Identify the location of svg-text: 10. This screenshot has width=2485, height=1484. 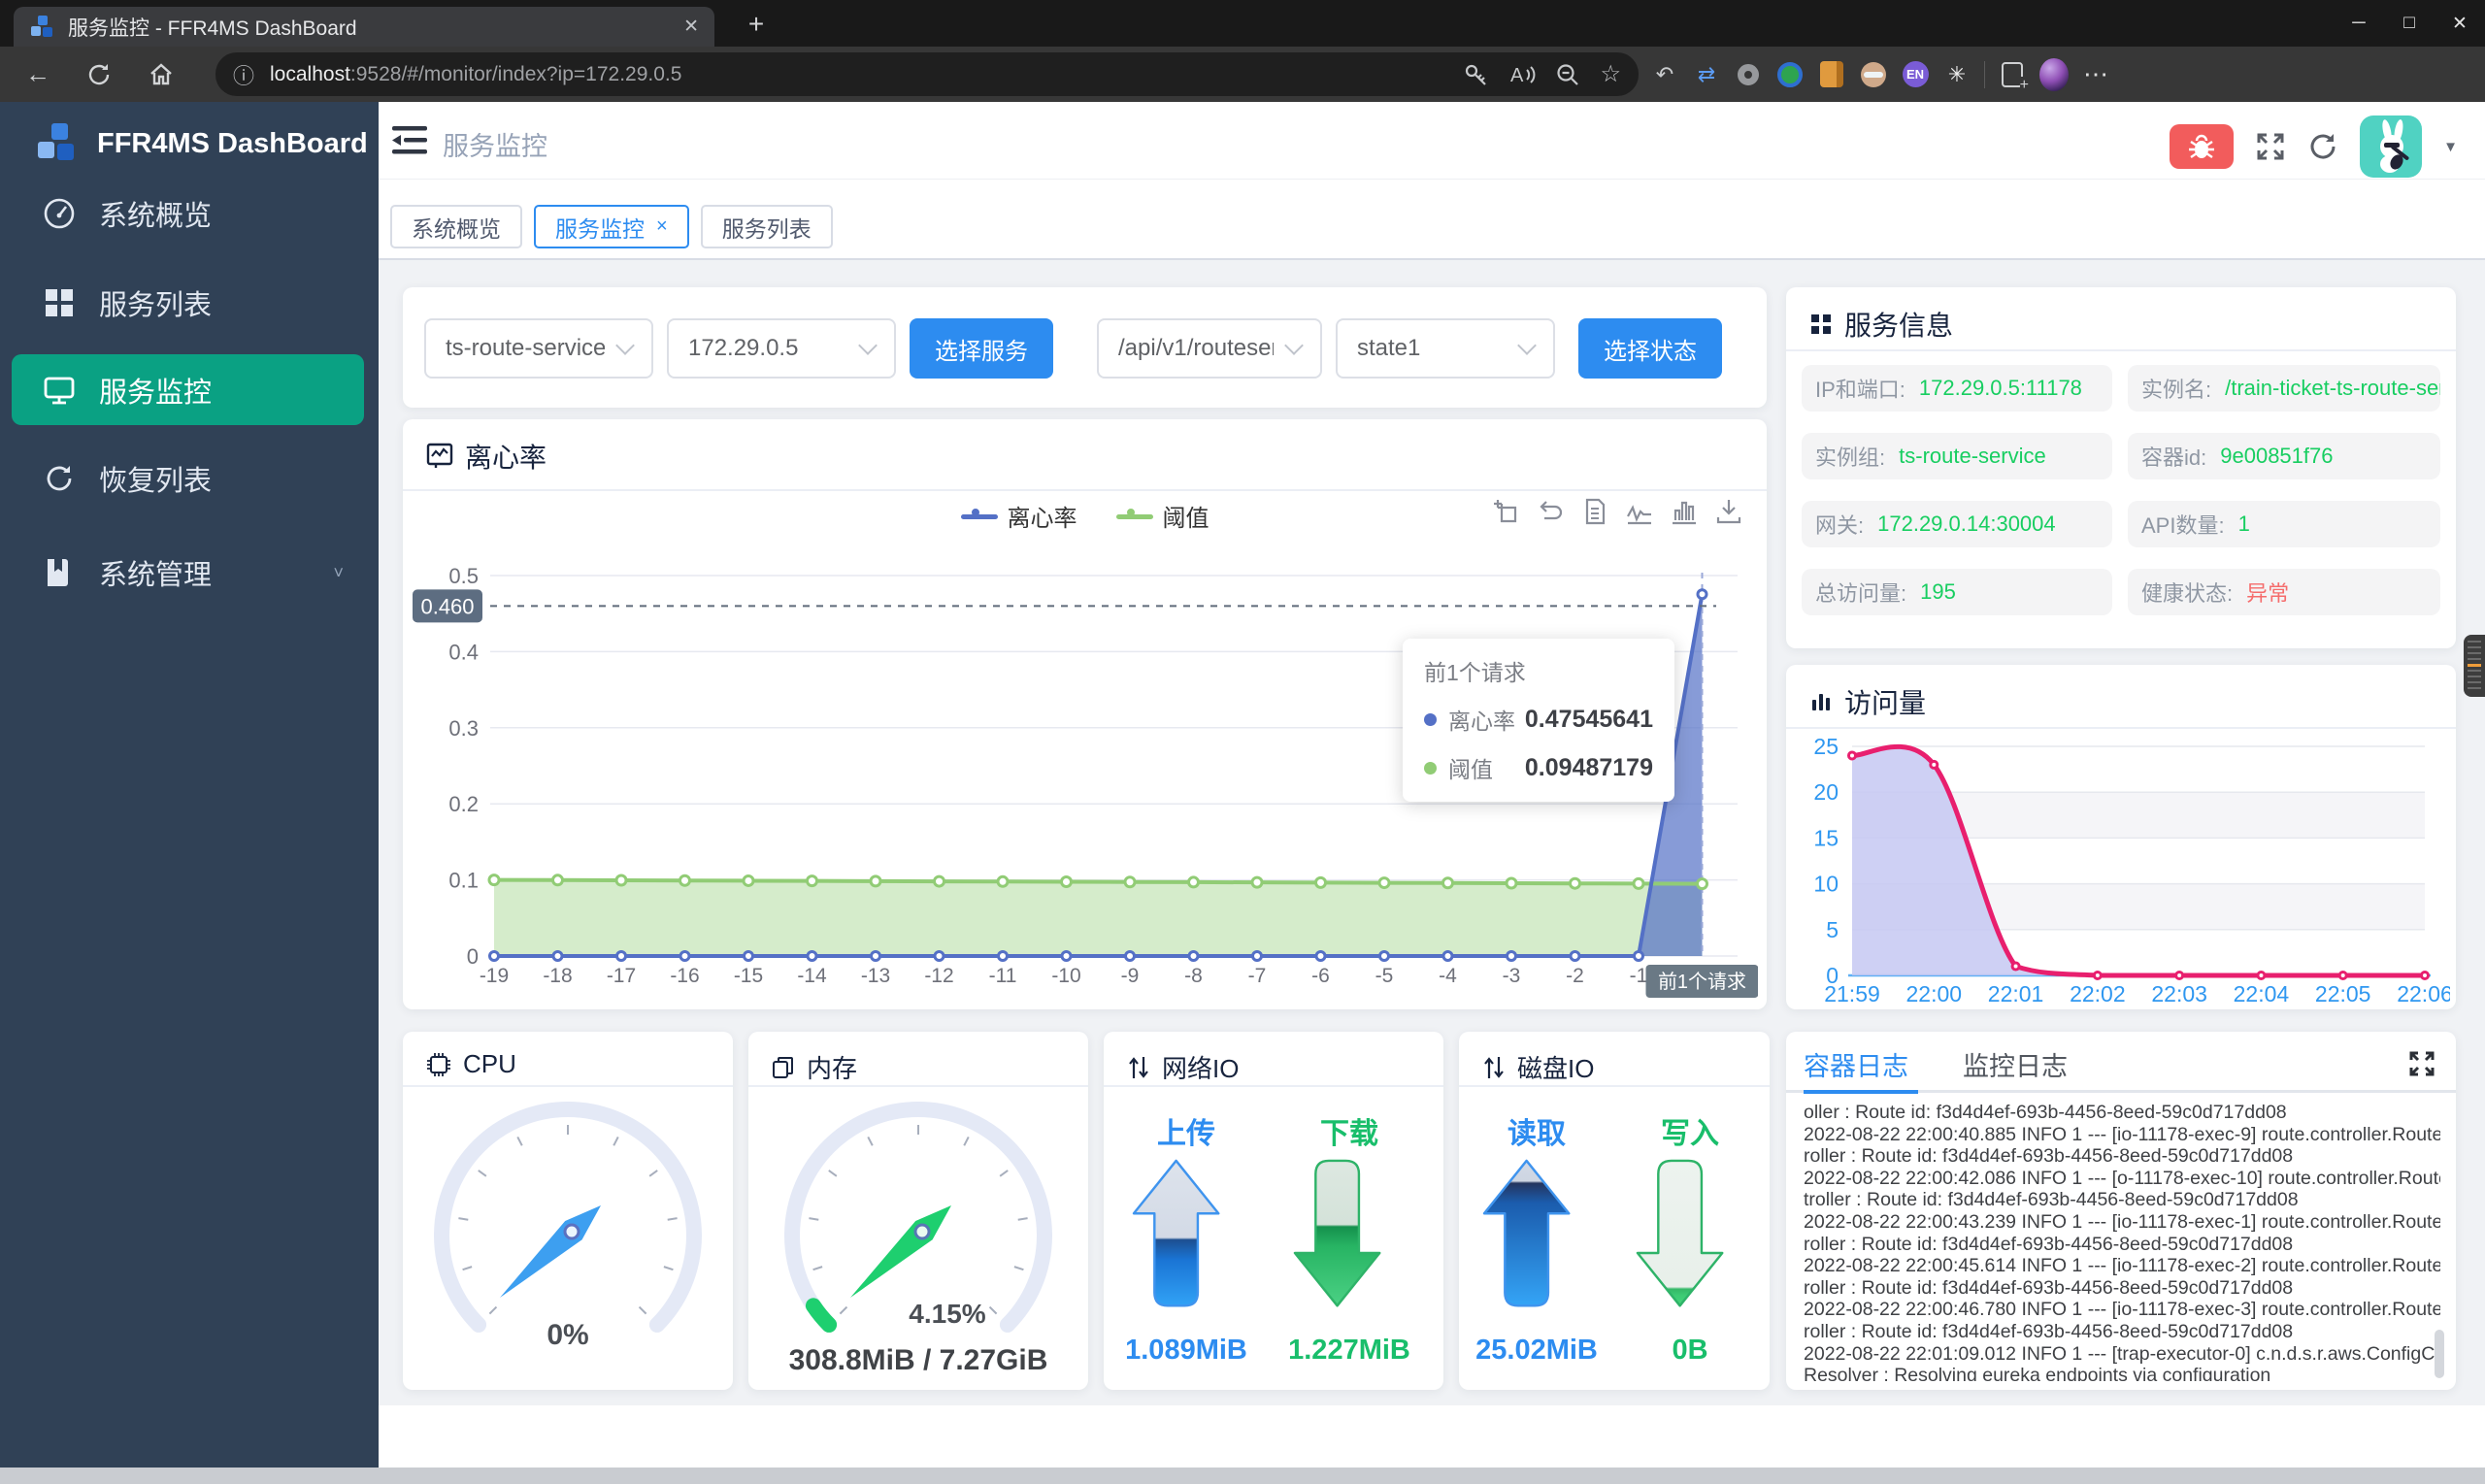
(1826, 884).